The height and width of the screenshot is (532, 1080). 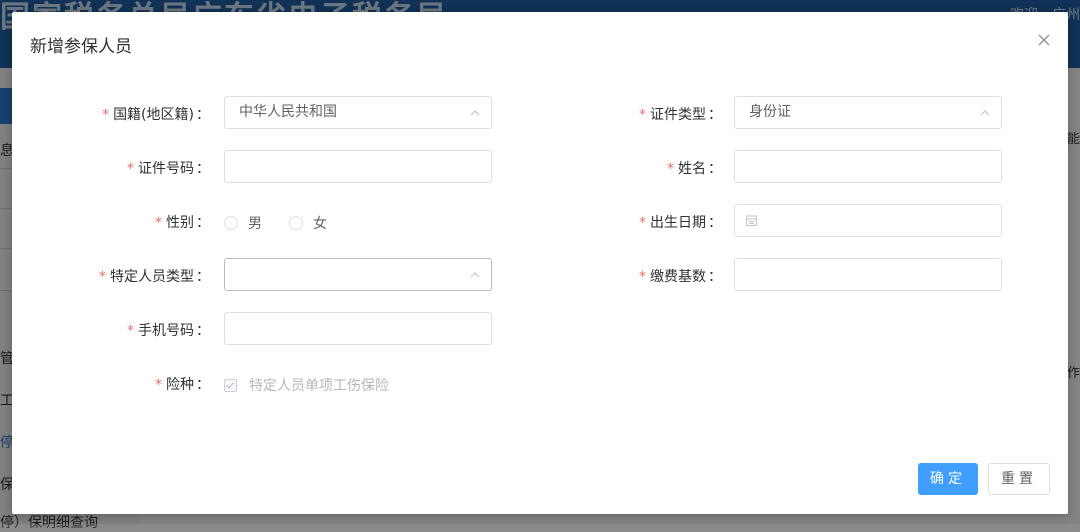 I want to click on label-text: 证件号码, so click(x=166, y=169).